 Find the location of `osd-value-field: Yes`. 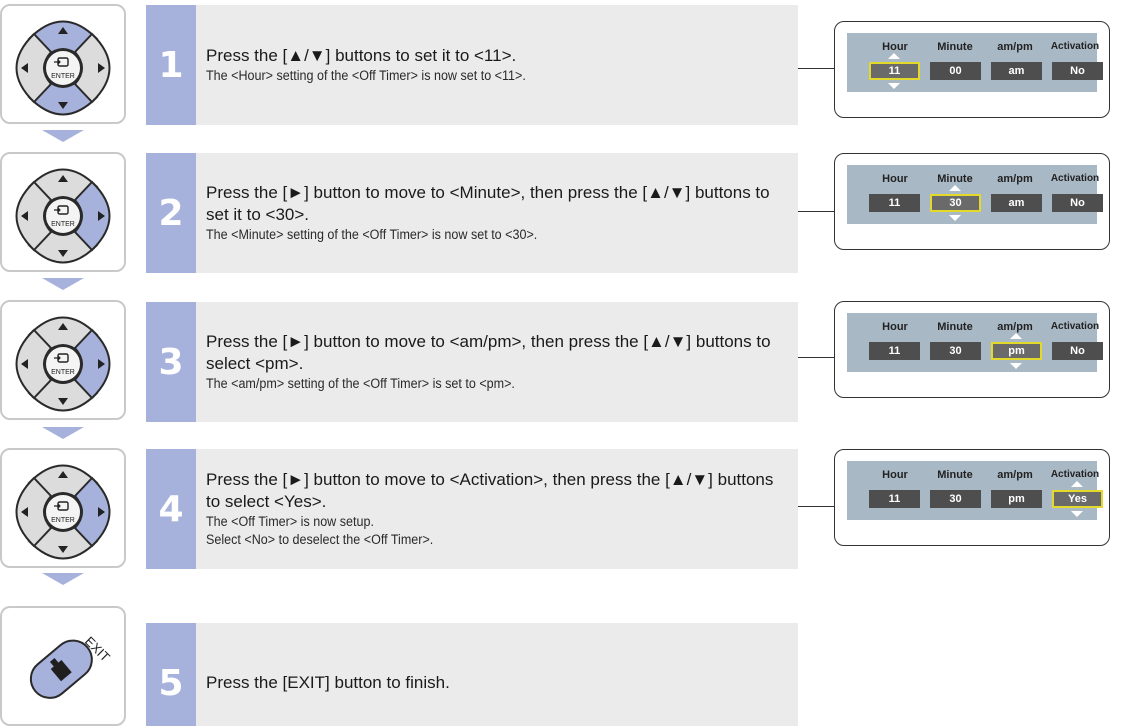

osd-value-field: Yes is located at coordinates (1077, 499).